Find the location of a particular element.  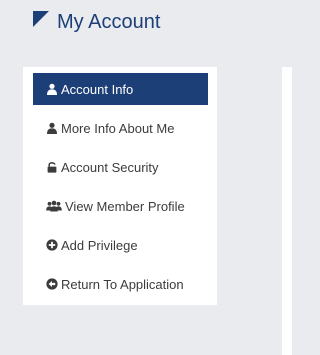

menu-item-account-security: Account Security is located at coordinates (120, 167).